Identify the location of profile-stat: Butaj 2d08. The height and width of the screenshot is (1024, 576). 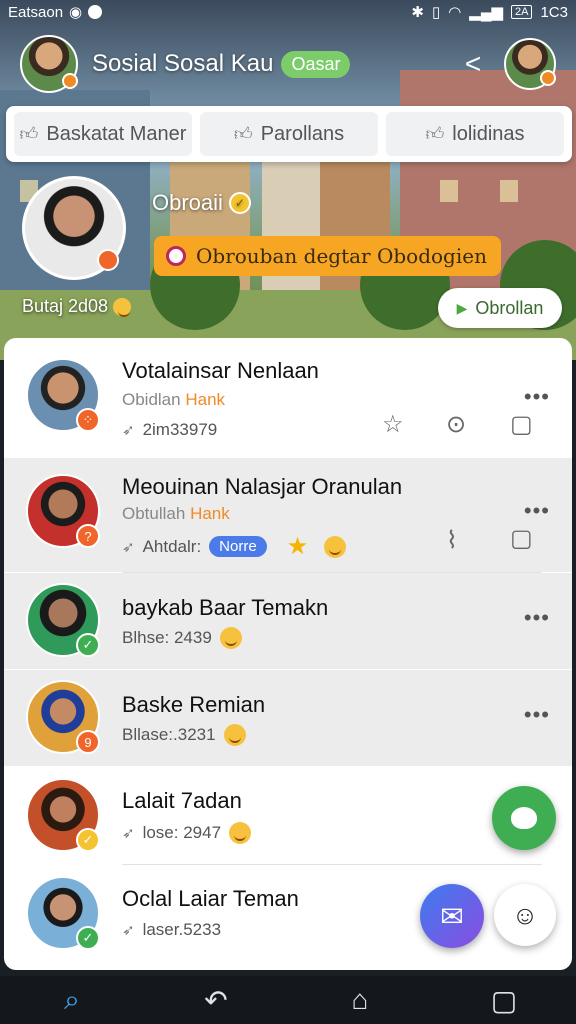
(77, 307).